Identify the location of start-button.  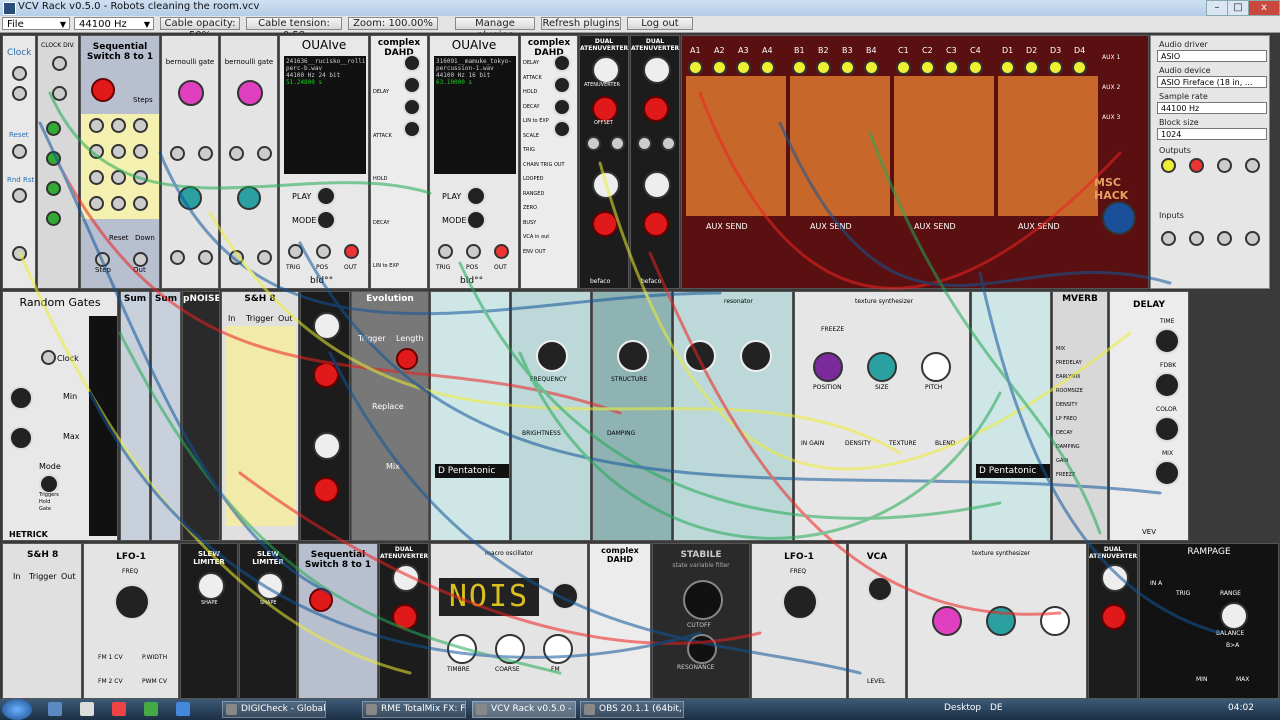
(17, 709).